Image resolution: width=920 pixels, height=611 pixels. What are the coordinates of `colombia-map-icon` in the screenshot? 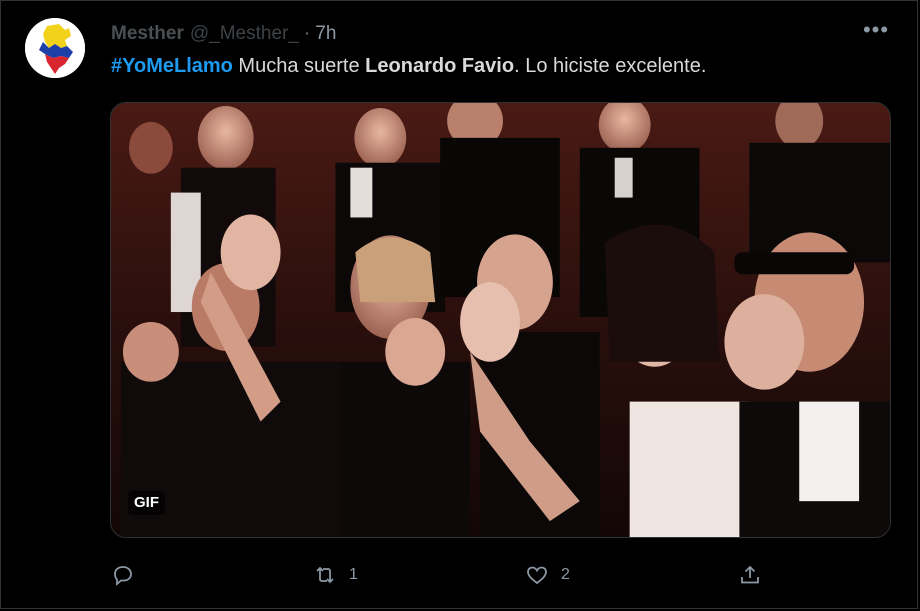 It's located at (55, 48).